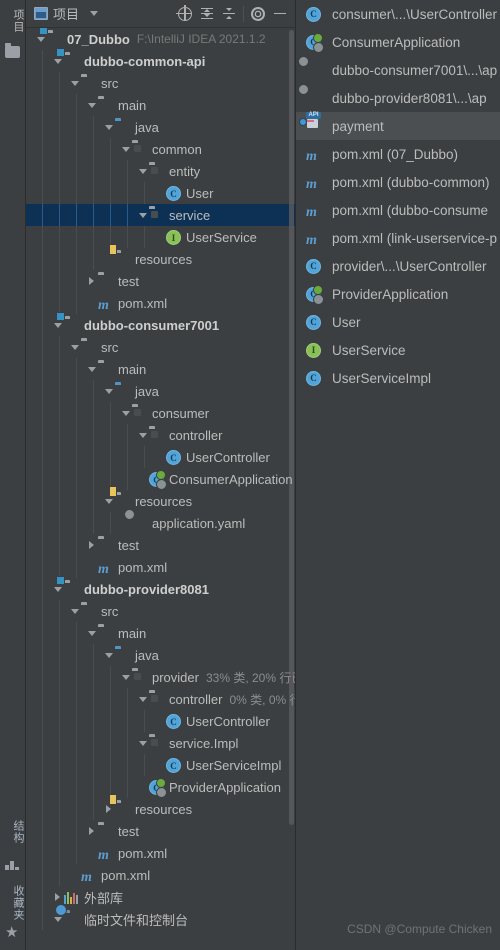 The image size is (500, 950). Describe the element at coordinates (398, 154) in the screenshot. I see `recent-file-item: m pom.xml (07_Dubbo)` at that location.